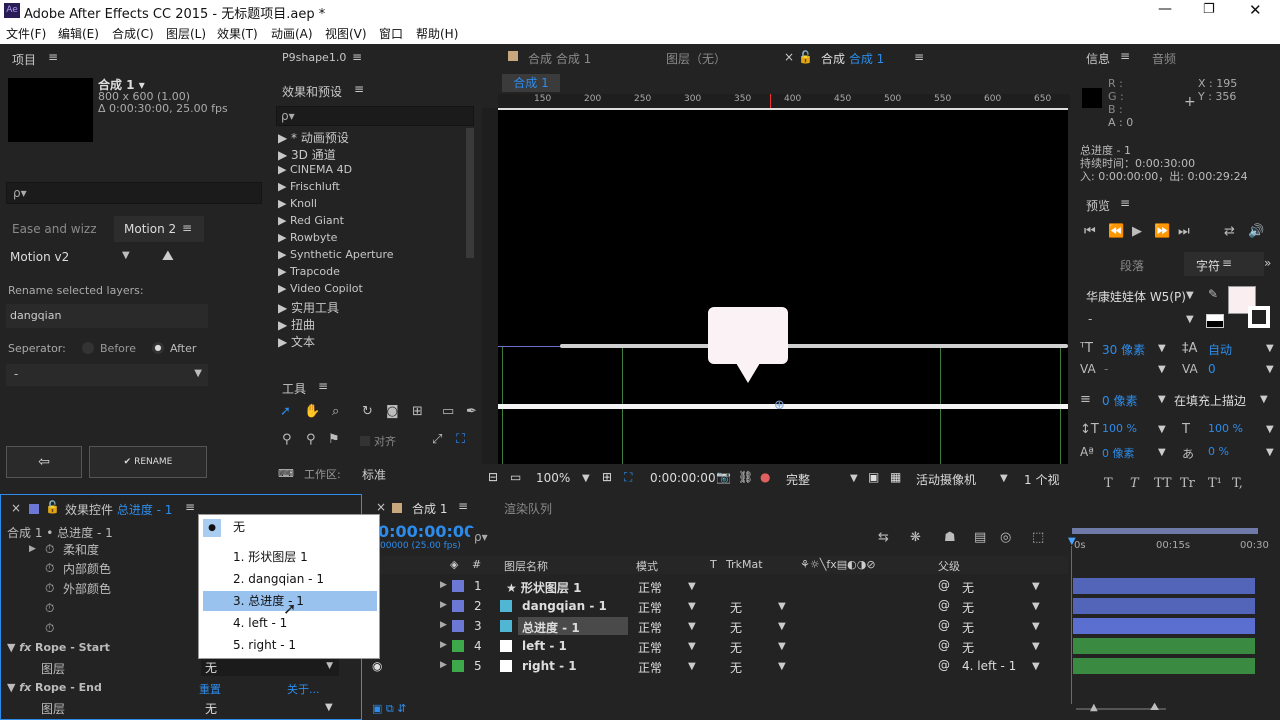 The width and height of the screenshot is (1280, 720). Describe the element at coordinates (54, 229) in the screenshot. I see `tab-ease-and-wizz: Ease and wizz` at that location.